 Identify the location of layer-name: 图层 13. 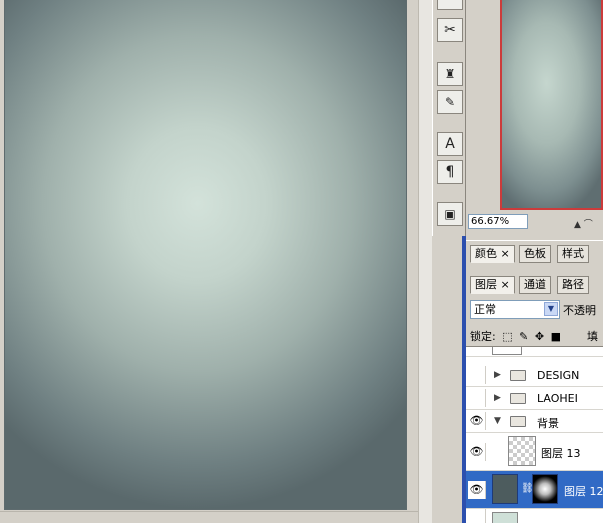
(561, 453).